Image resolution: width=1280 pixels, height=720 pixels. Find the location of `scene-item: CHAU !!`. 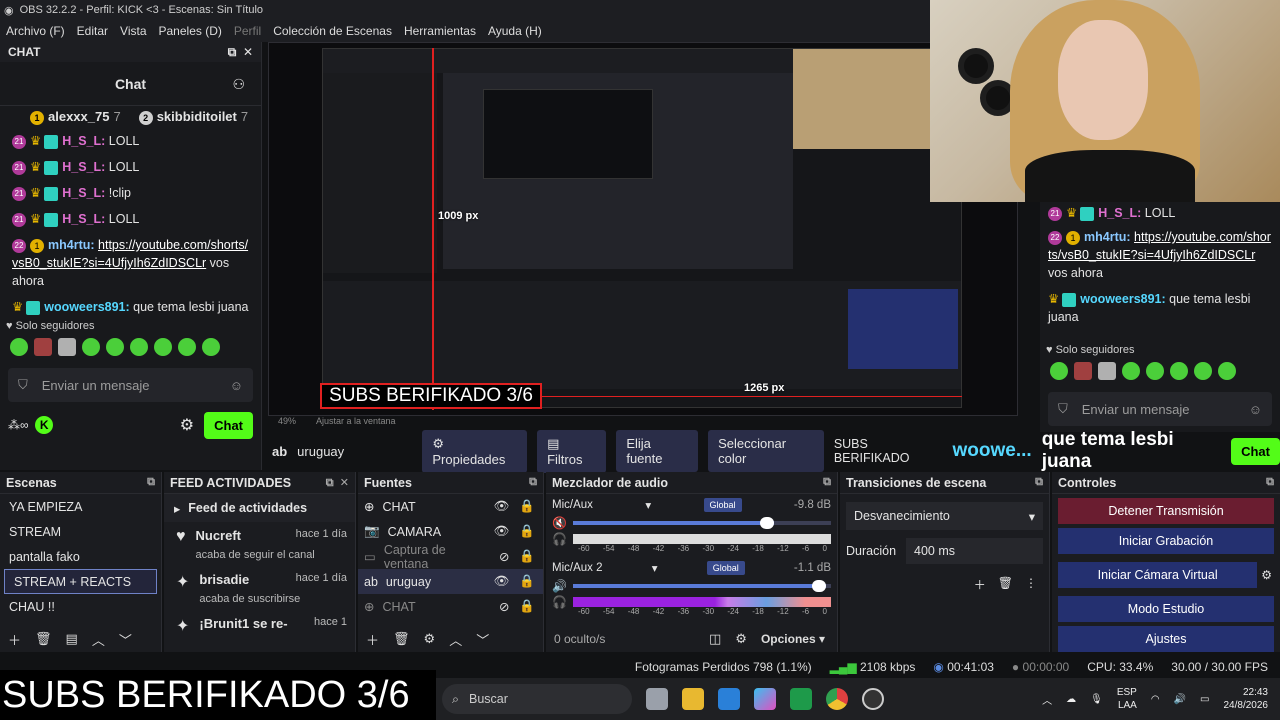

scene-item: CHAU !! is located at coordinates (80, 606).